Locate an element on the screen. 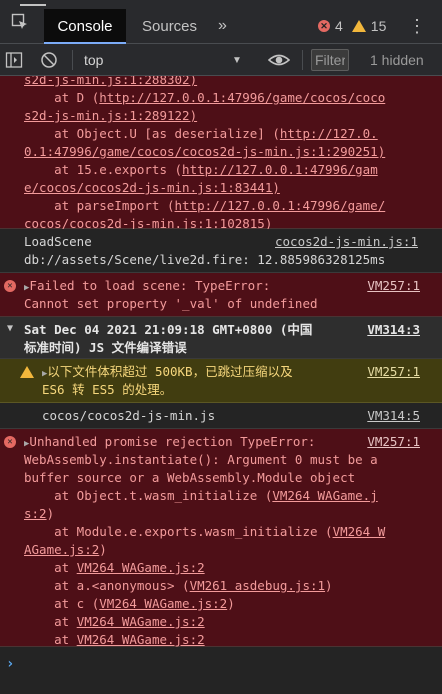 This screenshot has height=694, width=442. source-link: cocos2d-js-min.js:1 is located at coordinates (346, 242).